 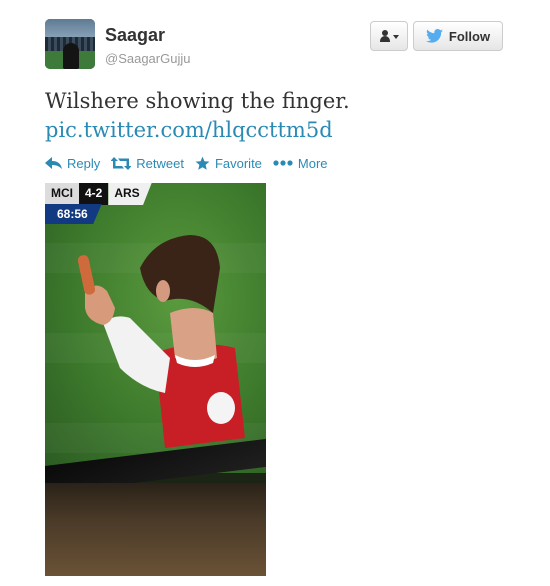 What do you see at coordinates (121, 163) in the screenshot?
I see `retweet-icon` at bounding box center [121, 163].